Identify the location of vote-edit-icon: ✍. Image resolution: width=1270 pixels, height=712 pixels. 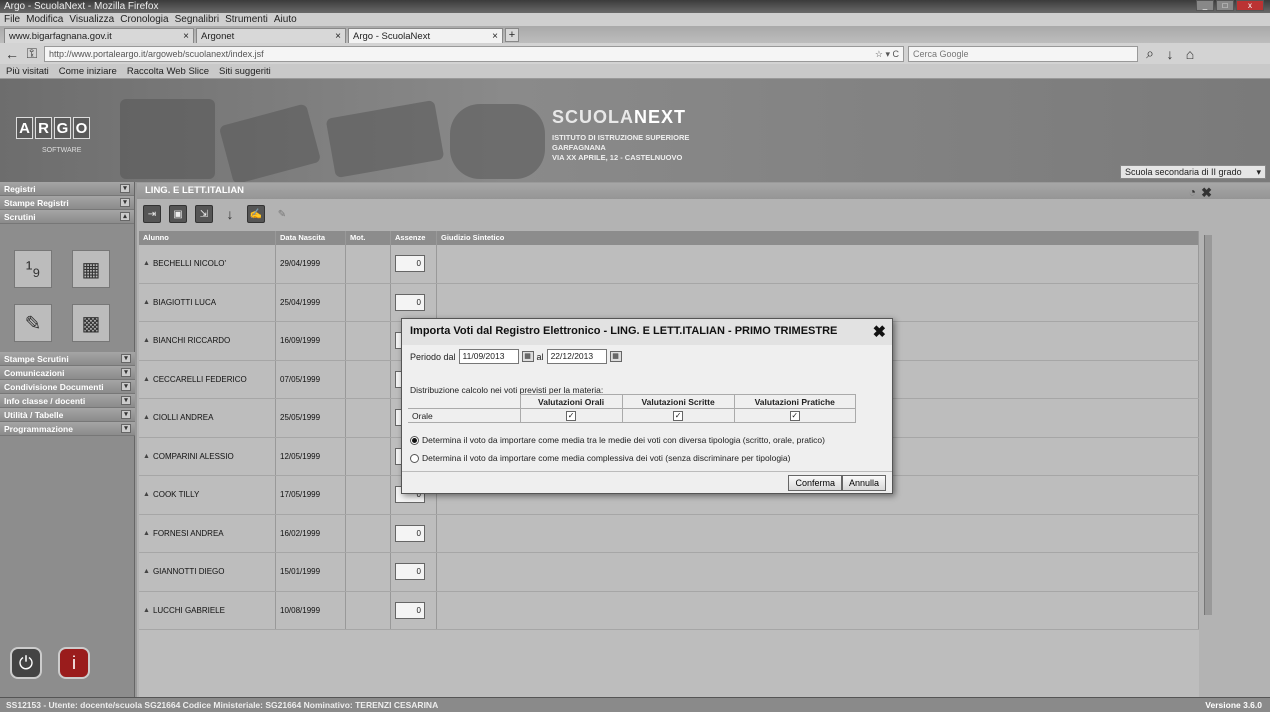
(256, 214).